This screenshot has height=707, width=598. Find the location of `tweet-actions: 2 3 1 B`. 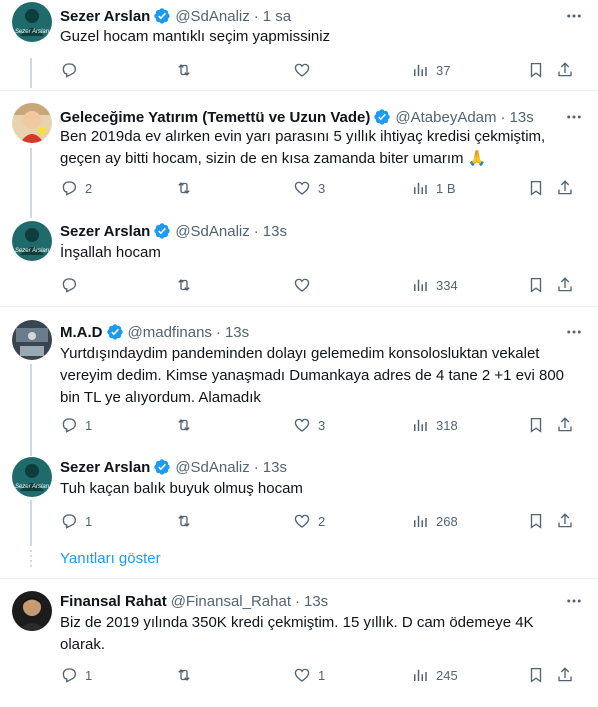

tweet-actions: 2 3 1 B is located at coordinates (319, 188).